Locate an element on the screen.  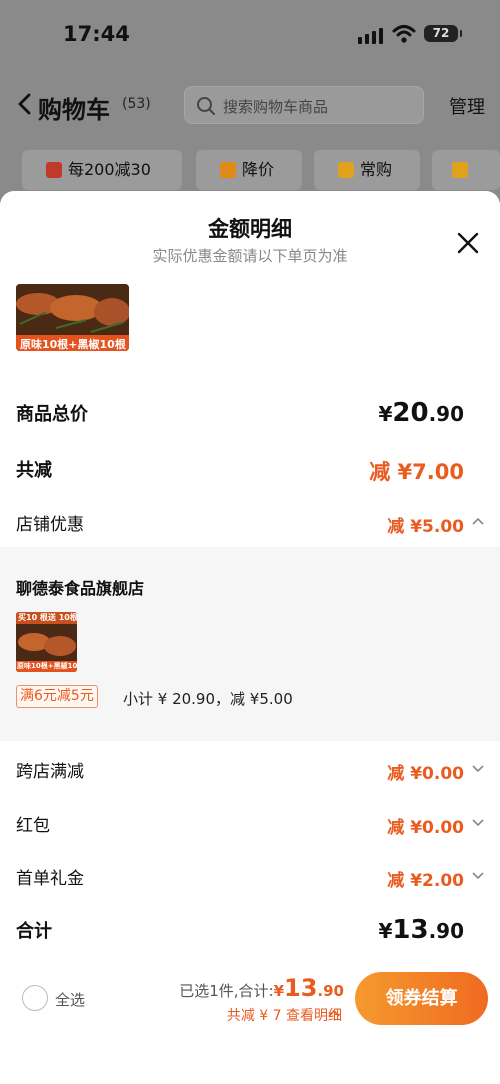
row-sum: 合计 ¥13.90 is located at coordinates (250, 932).